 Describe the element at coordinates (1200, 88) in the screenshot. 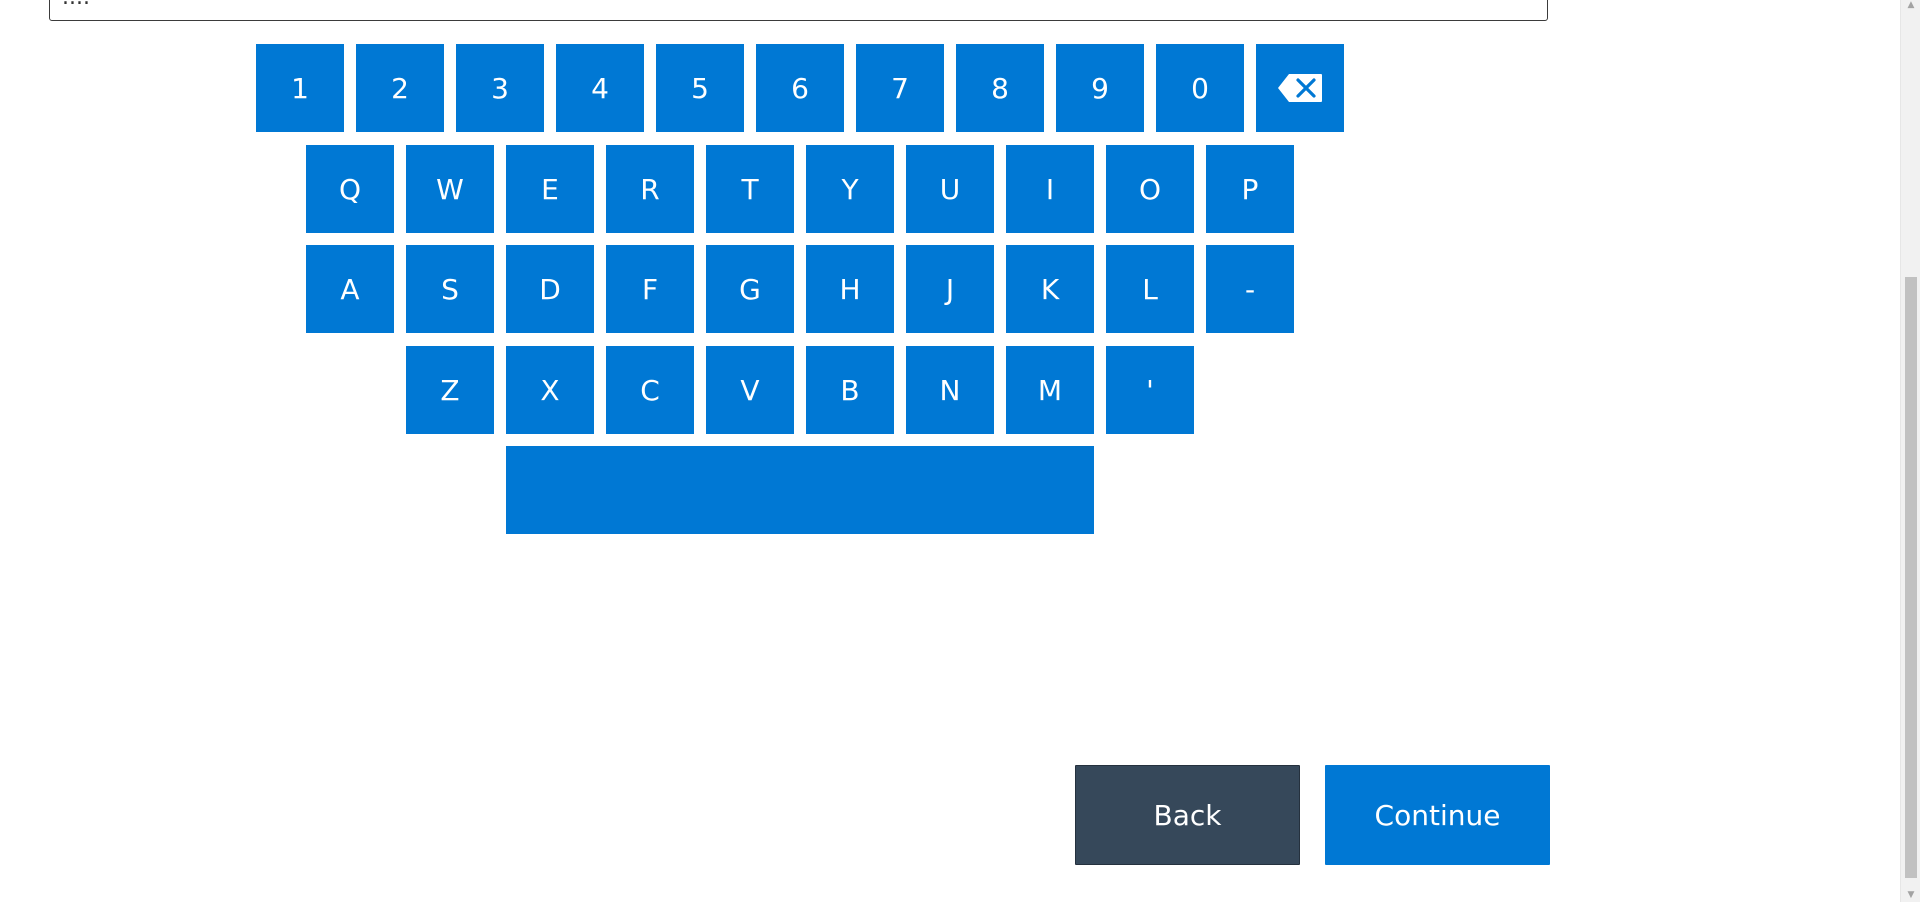

I see `key-0: 0` at that location.